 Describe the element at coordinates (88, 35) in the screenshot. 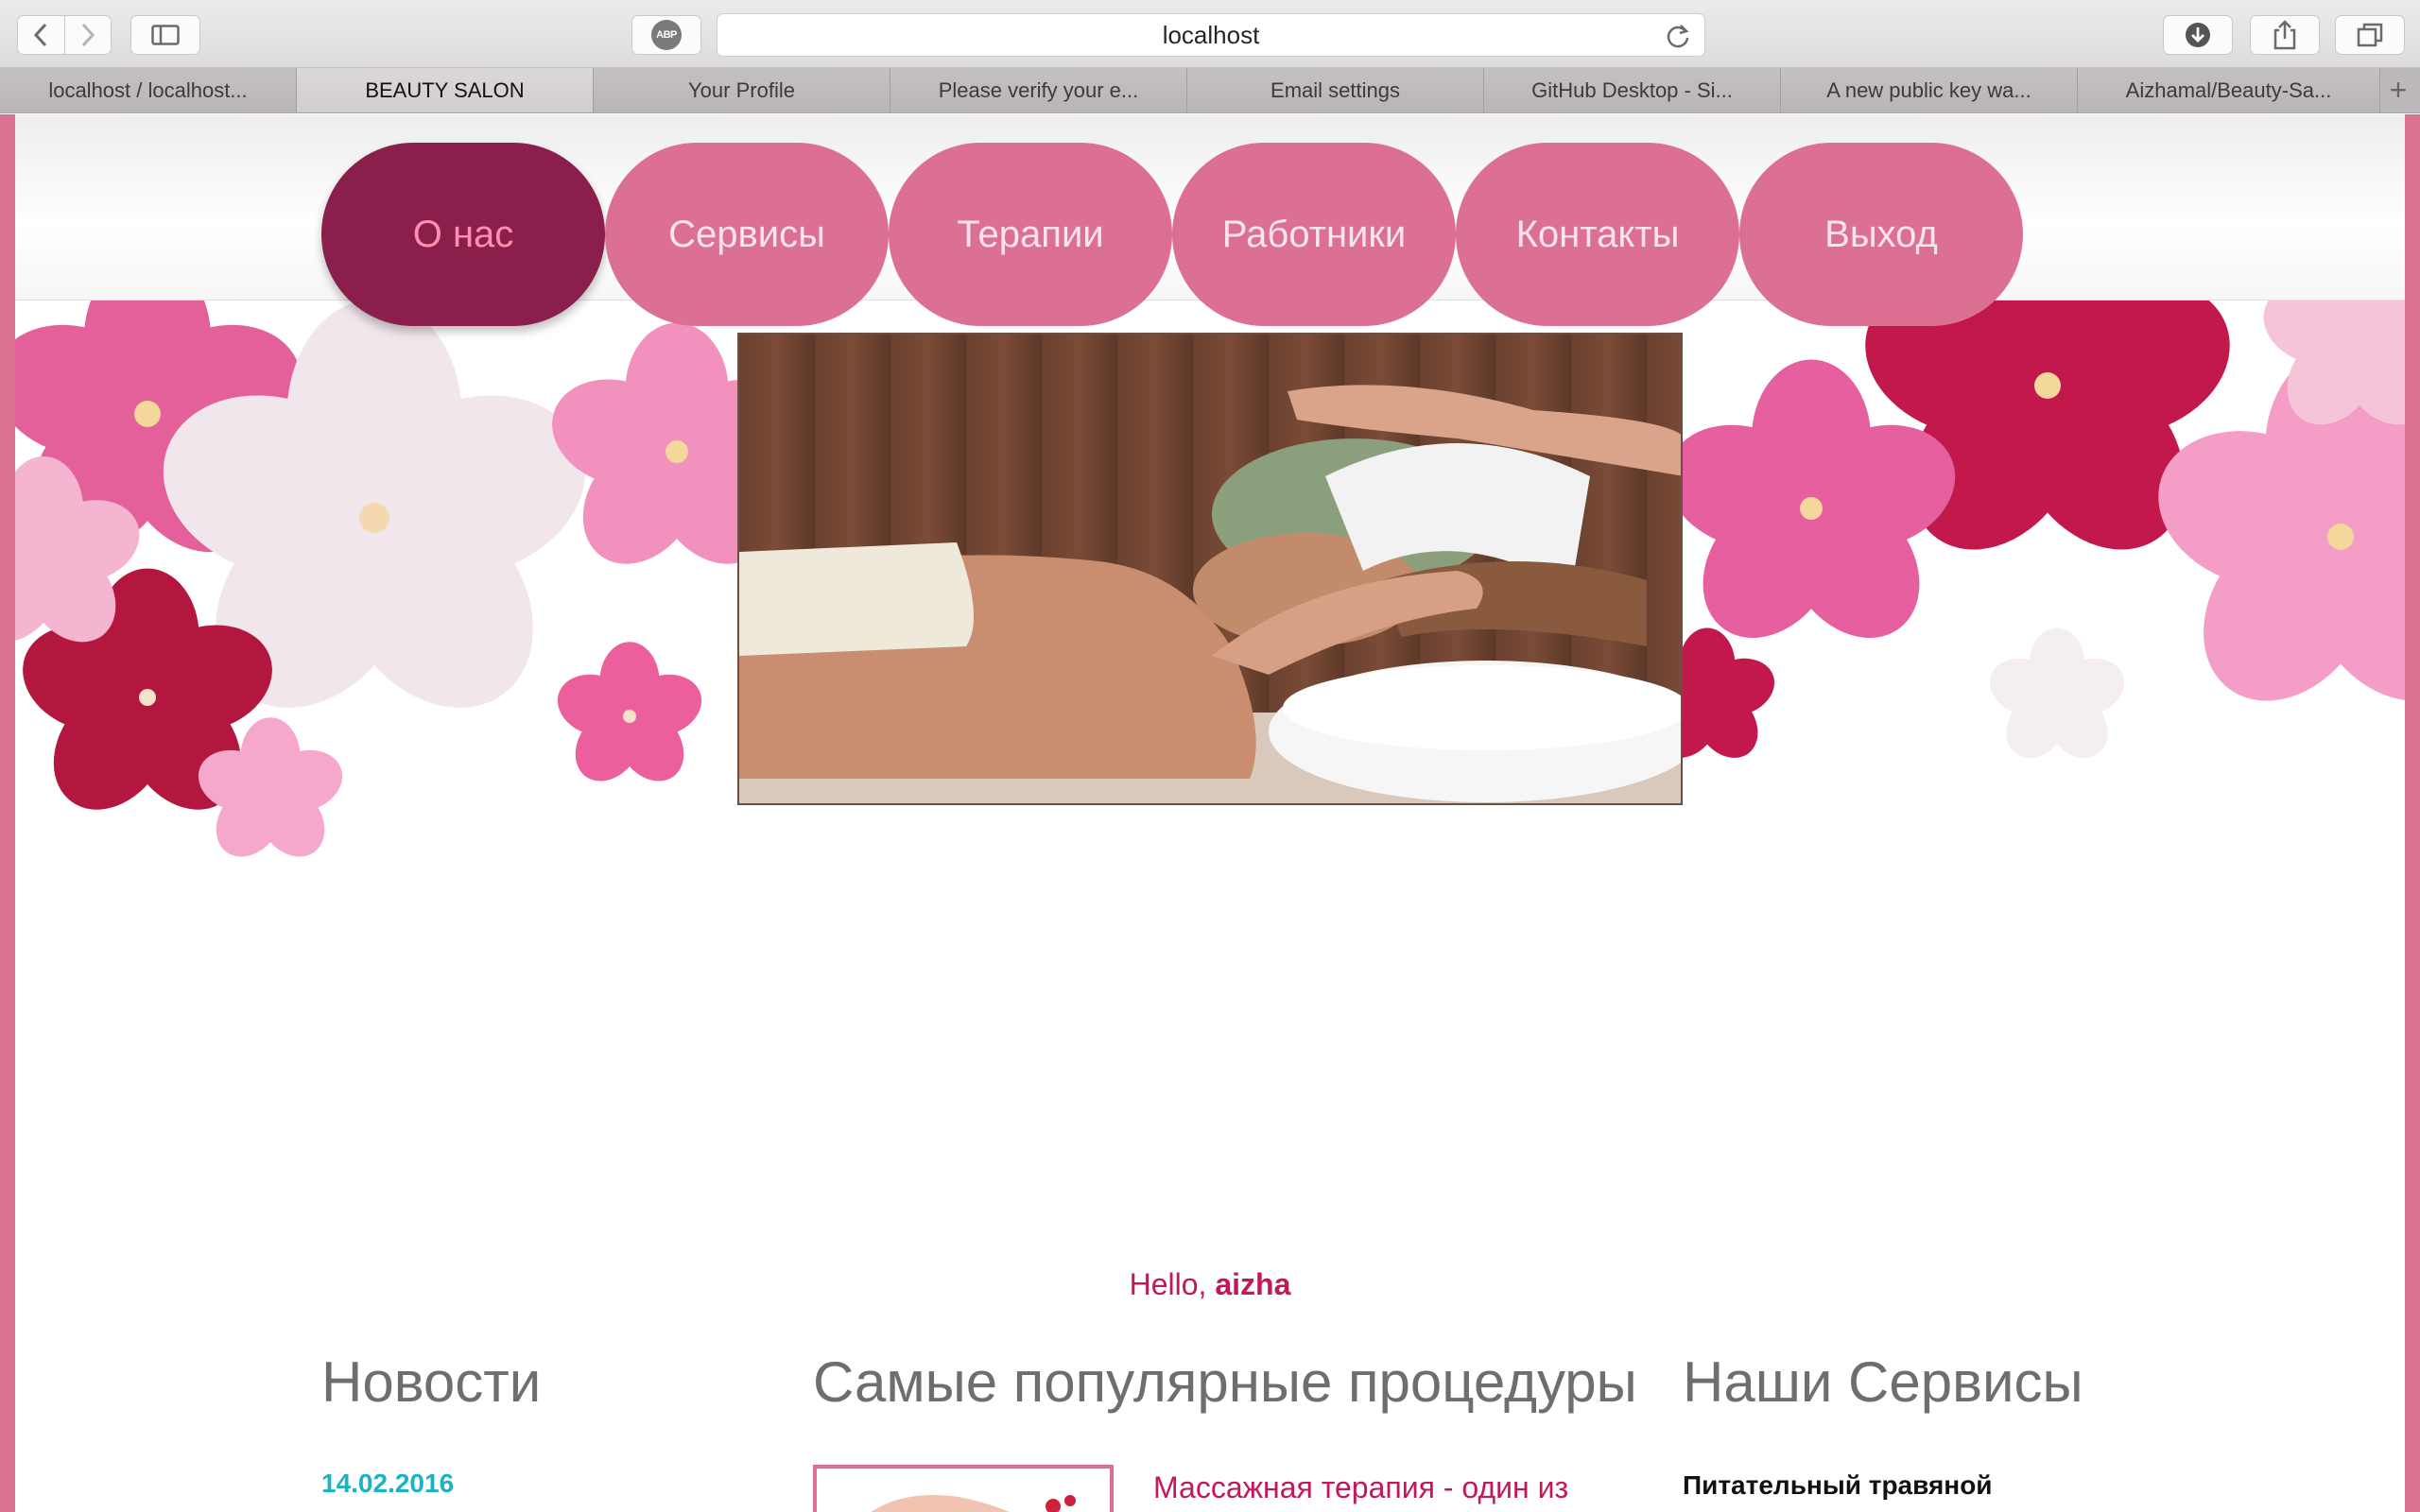

I see `chevron-right-icon` at that location.